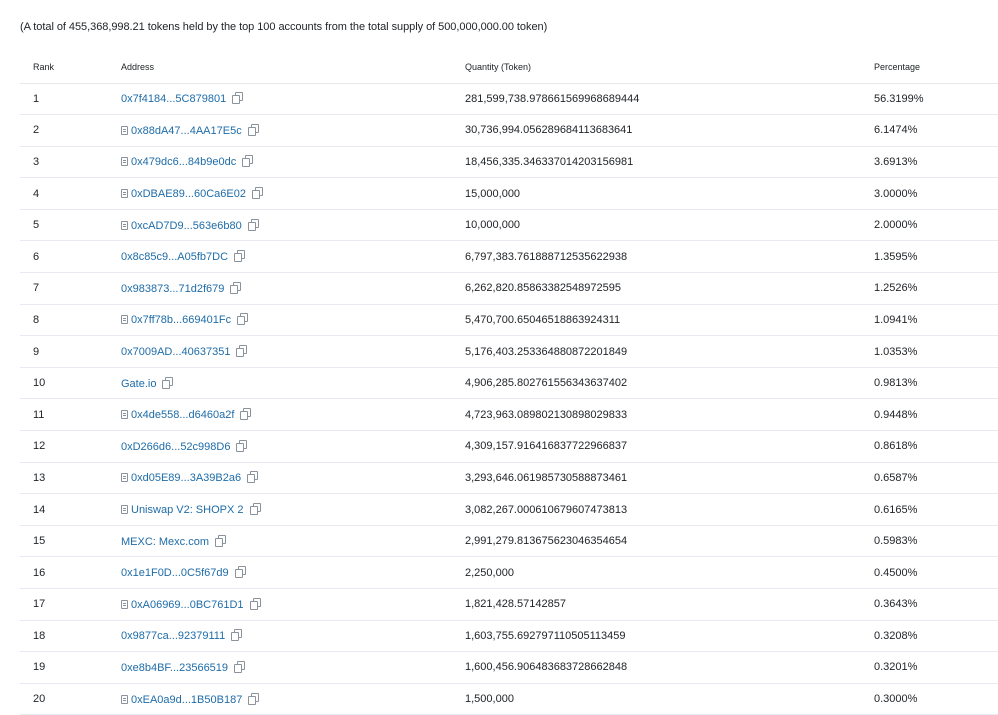  Describe the element at coordinates (70, 193) in the screenshot. I see `rank-cell: 4` at that location.